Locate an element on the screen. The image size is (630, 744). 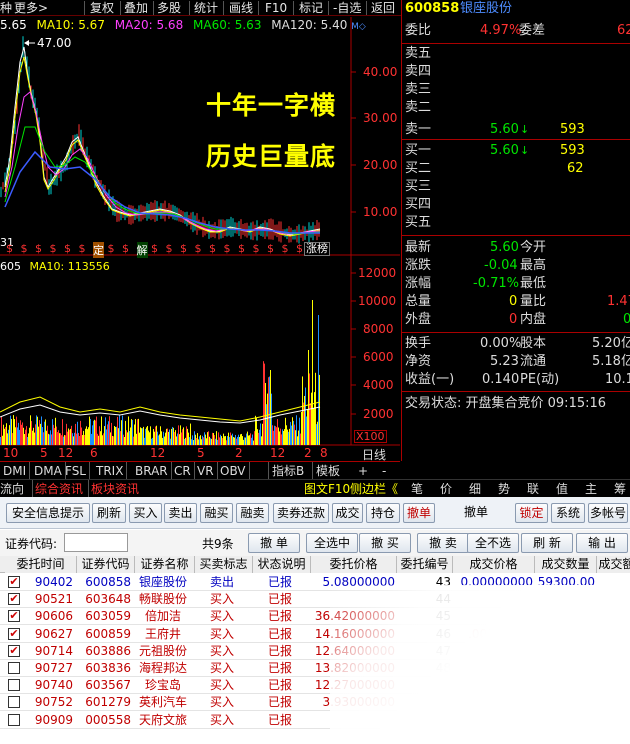
tab-f10-graphic: 图文F10 is located at coordinates (327, 489).